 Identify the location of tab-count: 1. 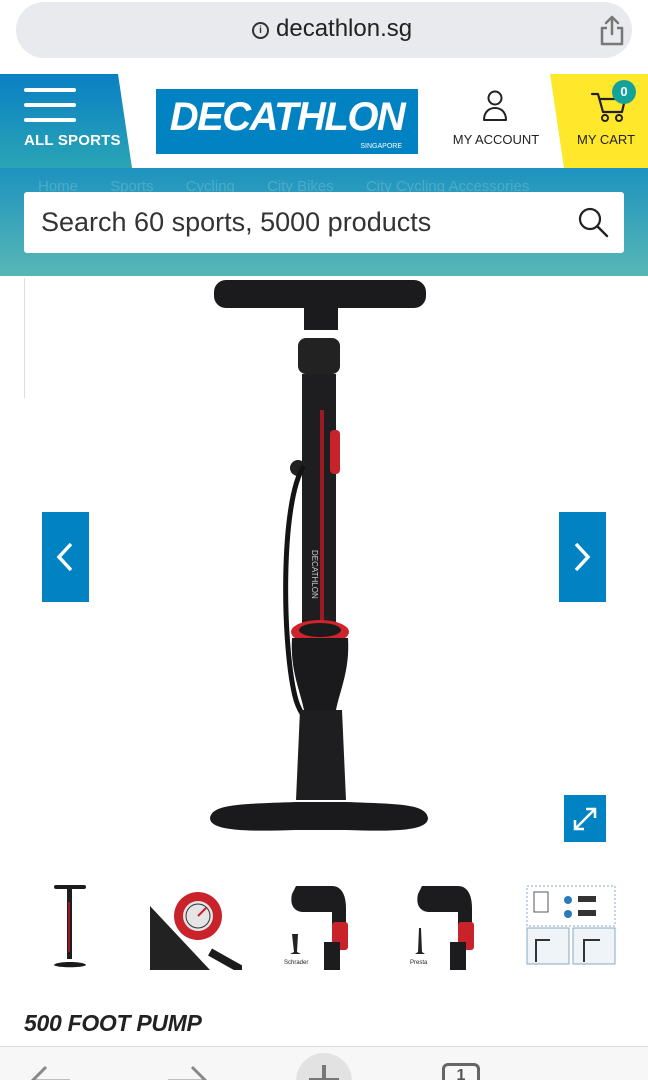
(461, 1073).